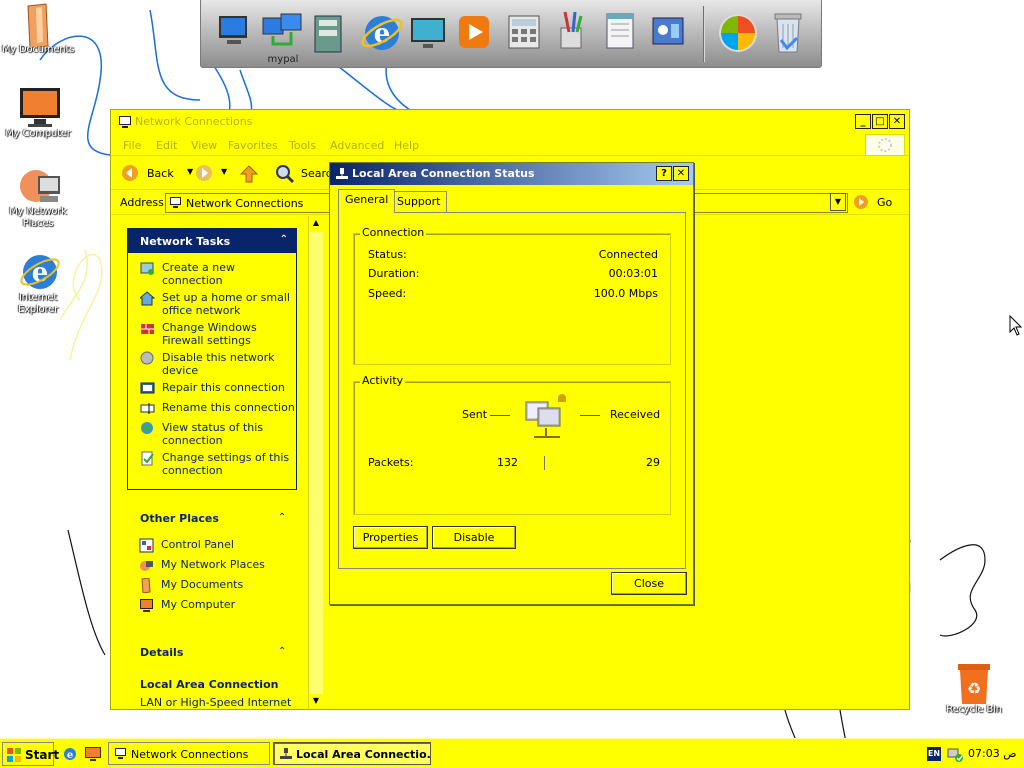  Describe the element at coordinates (475, 414) in the screenshot. I see `sent-label: Sent` at that location.